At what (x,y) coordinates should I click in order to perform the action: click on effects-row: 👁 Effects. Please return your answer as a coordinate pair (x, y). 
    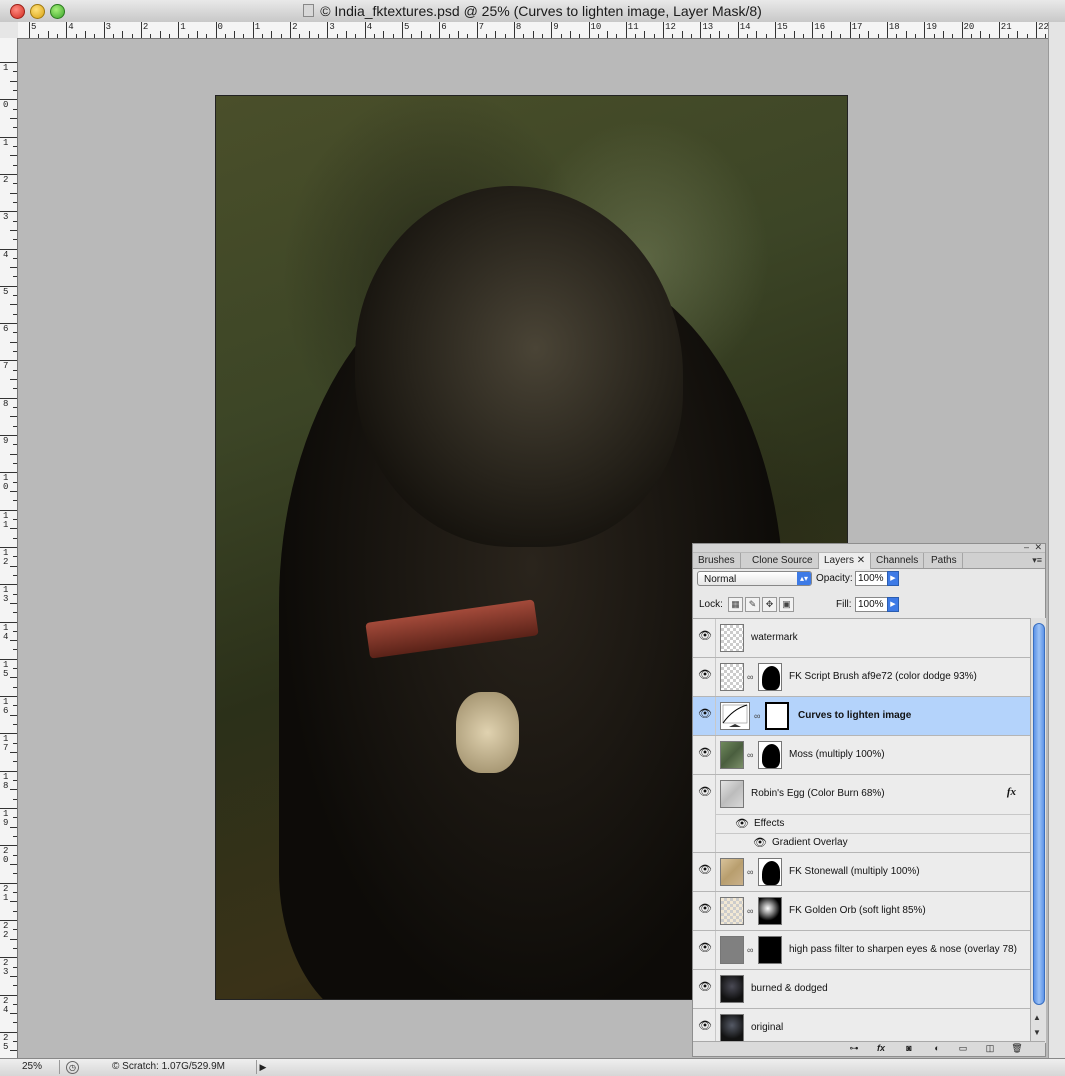
    Looking at the image, I should click on (872, 824).